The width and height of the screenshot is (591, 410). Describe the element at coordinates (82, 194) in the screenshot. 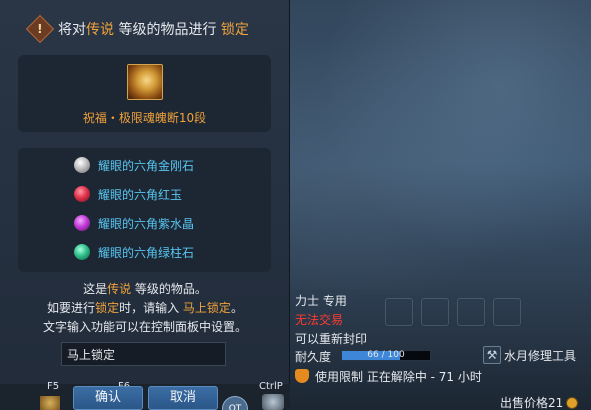

I see `ruby-gem-icon` at that location.